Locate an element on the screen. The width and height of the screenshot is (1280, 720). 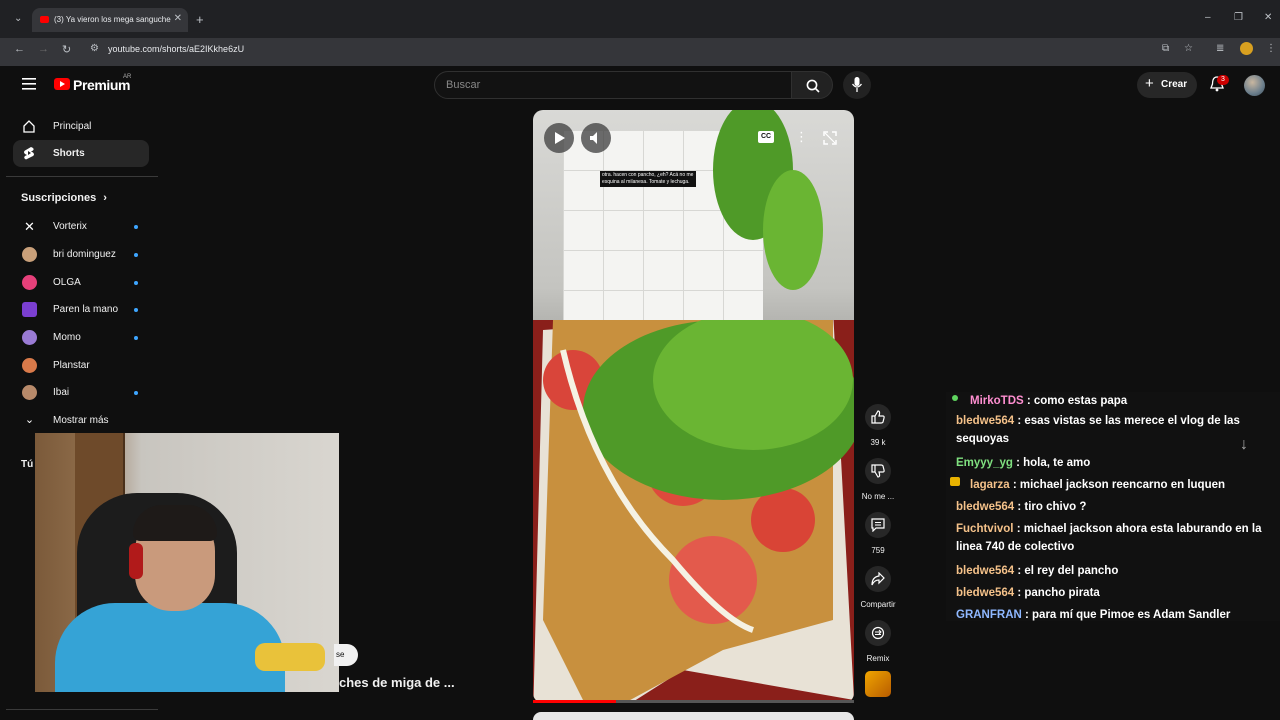
captions-icon: CC is located at coordinates (766, 137).